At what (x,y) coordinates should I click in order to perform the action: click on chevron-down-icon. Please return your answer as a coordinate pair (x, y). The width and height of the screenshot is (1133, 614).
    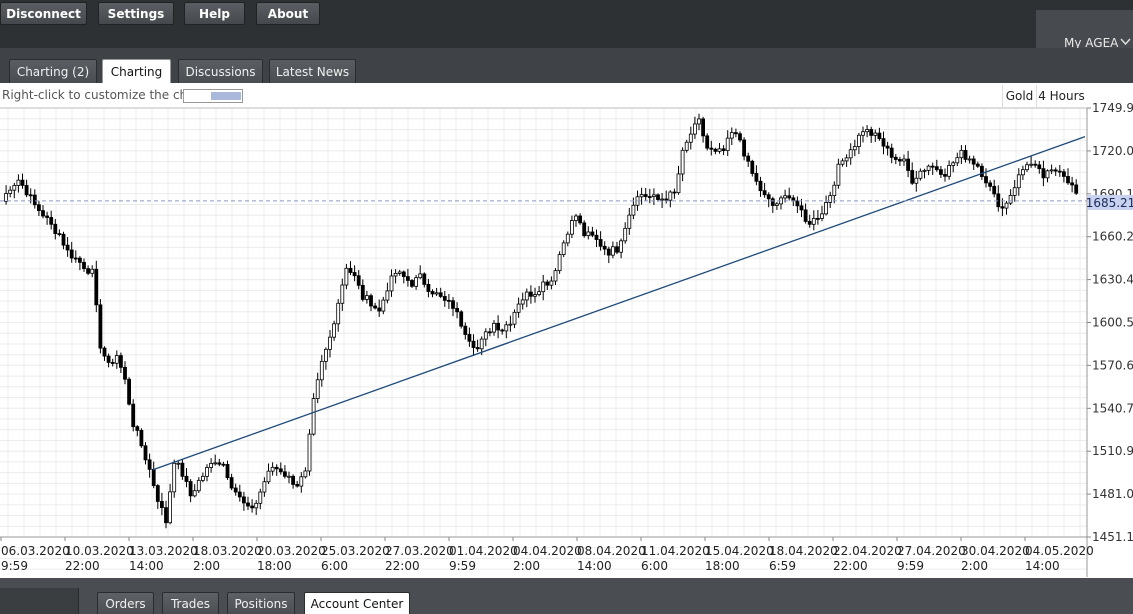
    Looking at the image, I should click on (1125, 42).